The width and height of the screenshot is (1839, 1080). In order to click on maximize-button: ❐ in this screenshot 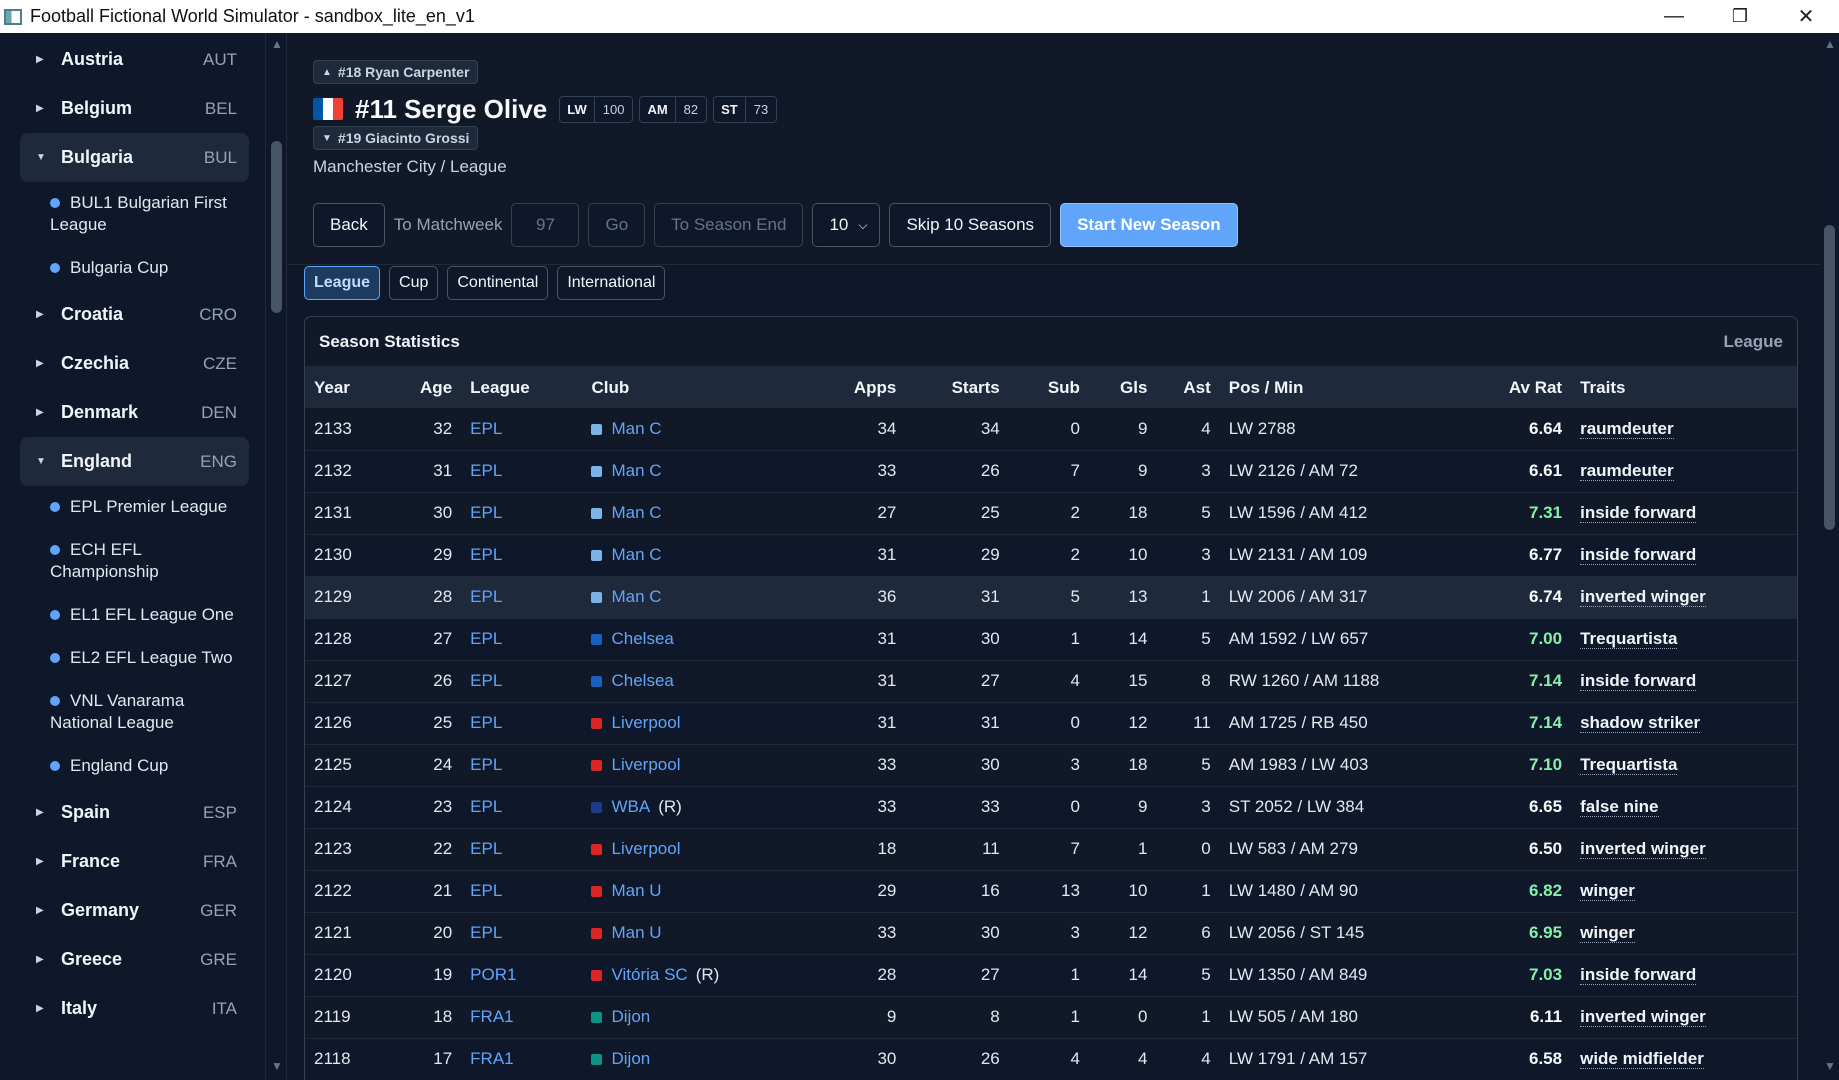, I will do `click(1740, 16)`.